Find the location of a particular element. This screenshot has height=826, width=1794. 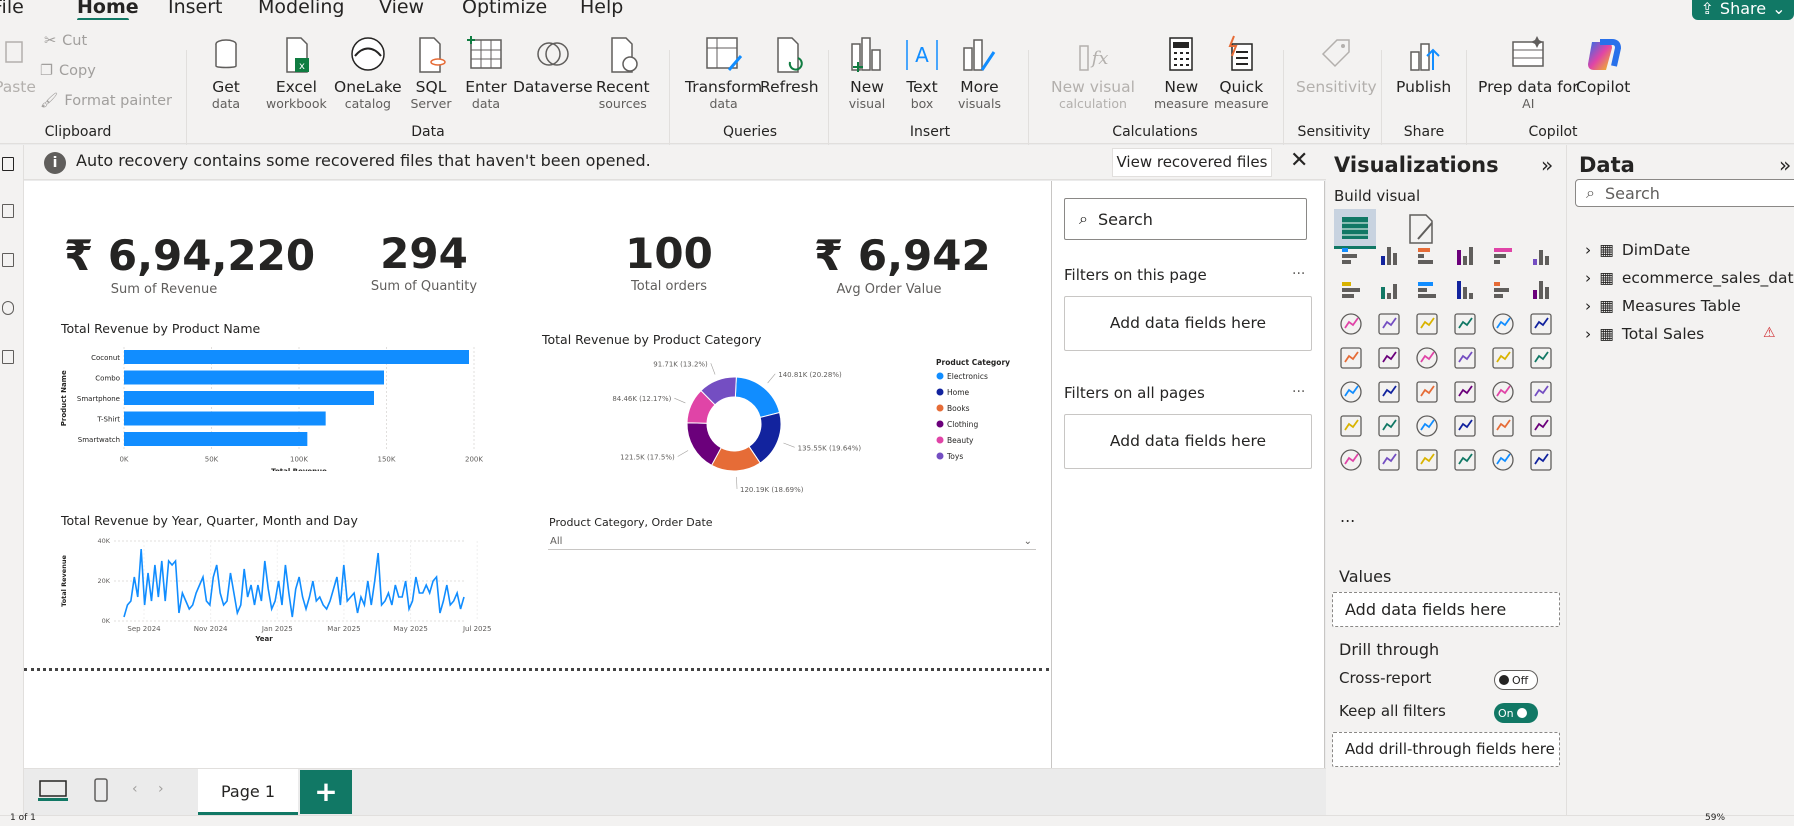

clustered-column-visual-icon is located at coordinates (1465, 256).